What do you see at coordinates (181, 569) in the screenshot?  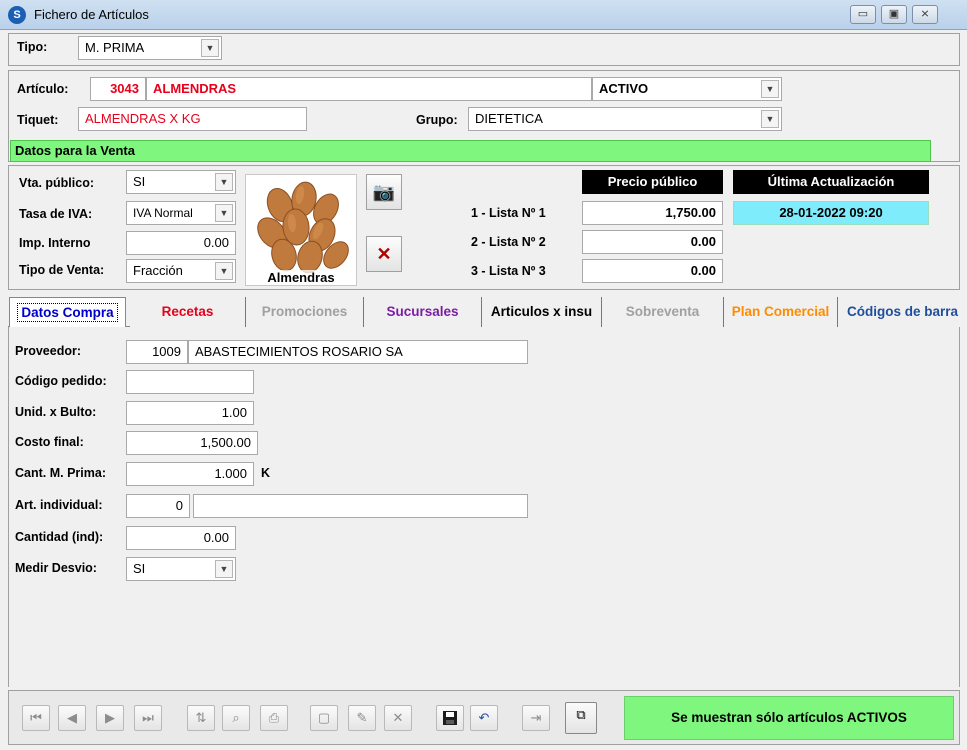 I see `medir-desvio-select: SI ▼` at bounding box center [181, 569].